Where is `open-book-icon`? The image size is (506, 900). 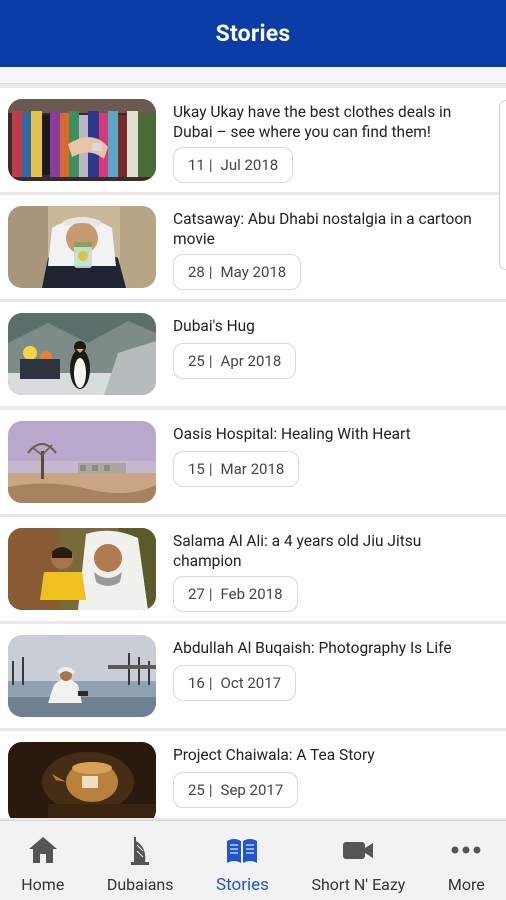
open-book-icon is located at coordinates (242, 851).